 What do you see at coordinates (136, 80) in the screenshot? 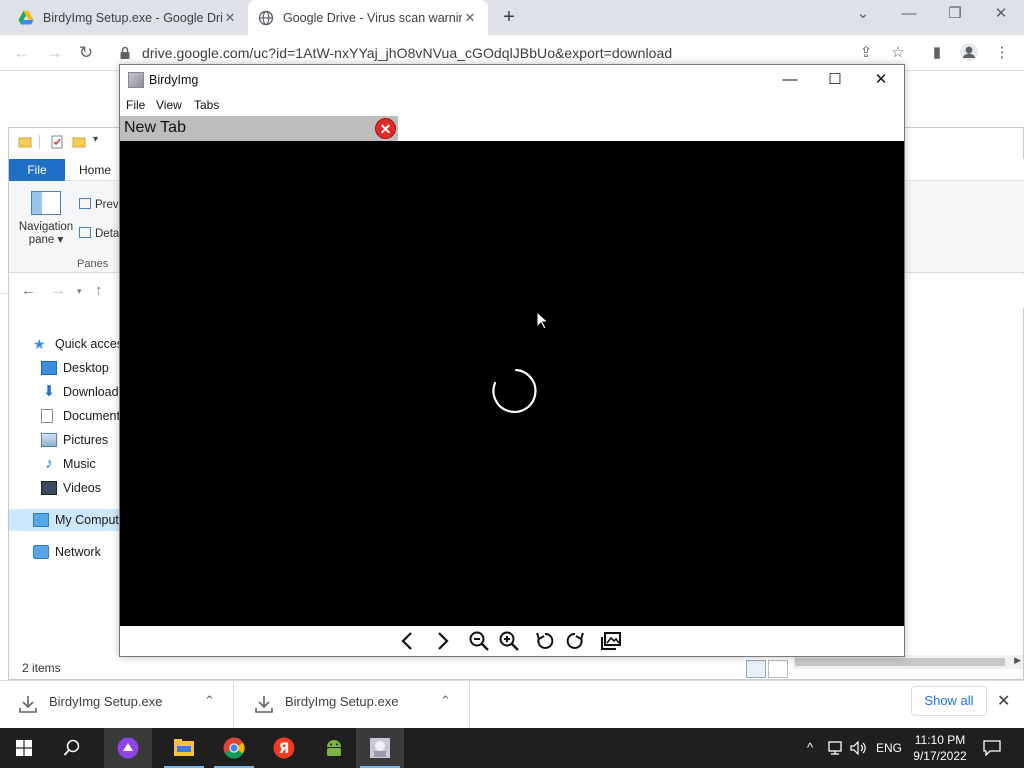
I see `birdyimg-app-icon` at bounding box center [136, 80].